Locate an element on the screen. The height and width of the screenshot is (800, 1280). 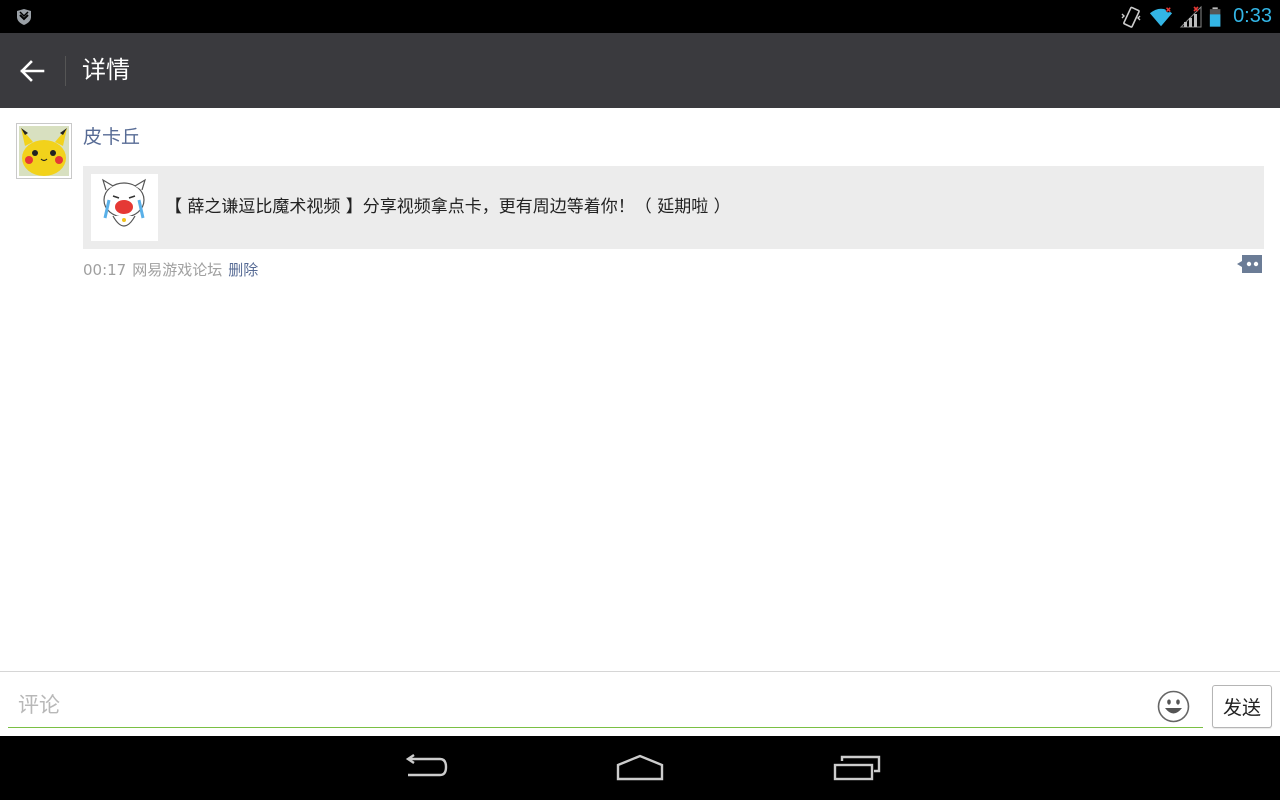
nav-recents-button is located at coordinates (857, 768).